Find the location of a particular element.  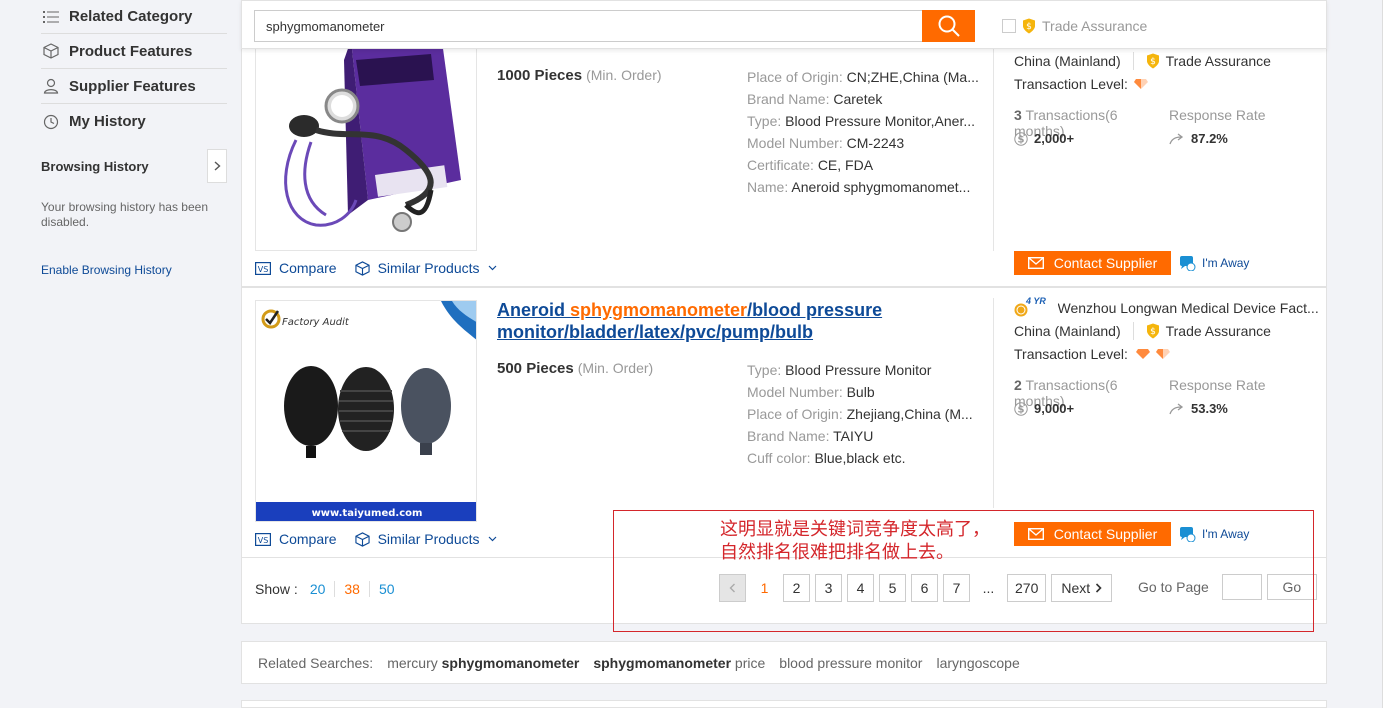

transaction-level-row: Transaction Level: is located at coordinates (1169, 353).